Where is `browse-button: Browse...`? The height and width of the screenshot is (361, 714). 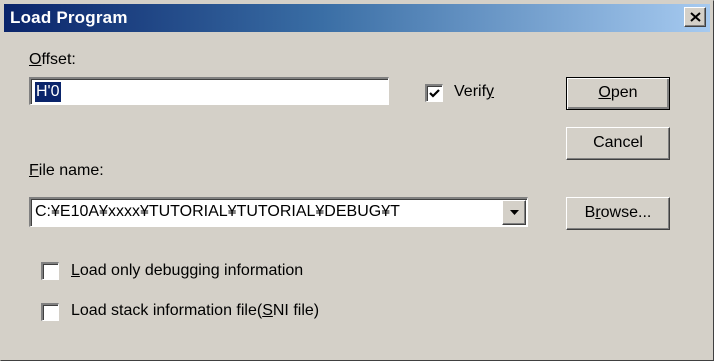
browse-button: Browse... is located at coordinates (618, 213).